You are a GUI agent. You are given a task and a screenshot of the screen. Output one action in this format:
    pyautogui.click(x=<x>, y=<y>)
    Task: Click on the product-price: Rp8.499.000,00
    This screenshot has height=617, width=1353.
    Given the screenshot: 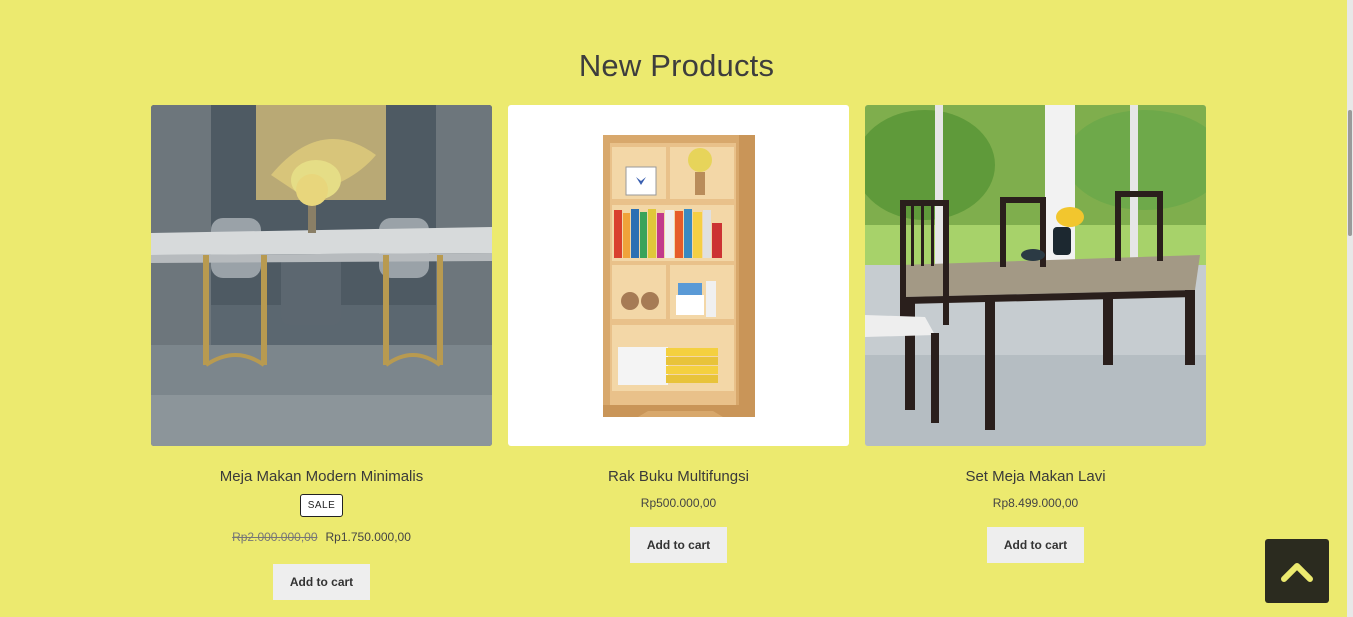 What is the action you would take?
    pyautogui.click(x=1035, y=503)
    